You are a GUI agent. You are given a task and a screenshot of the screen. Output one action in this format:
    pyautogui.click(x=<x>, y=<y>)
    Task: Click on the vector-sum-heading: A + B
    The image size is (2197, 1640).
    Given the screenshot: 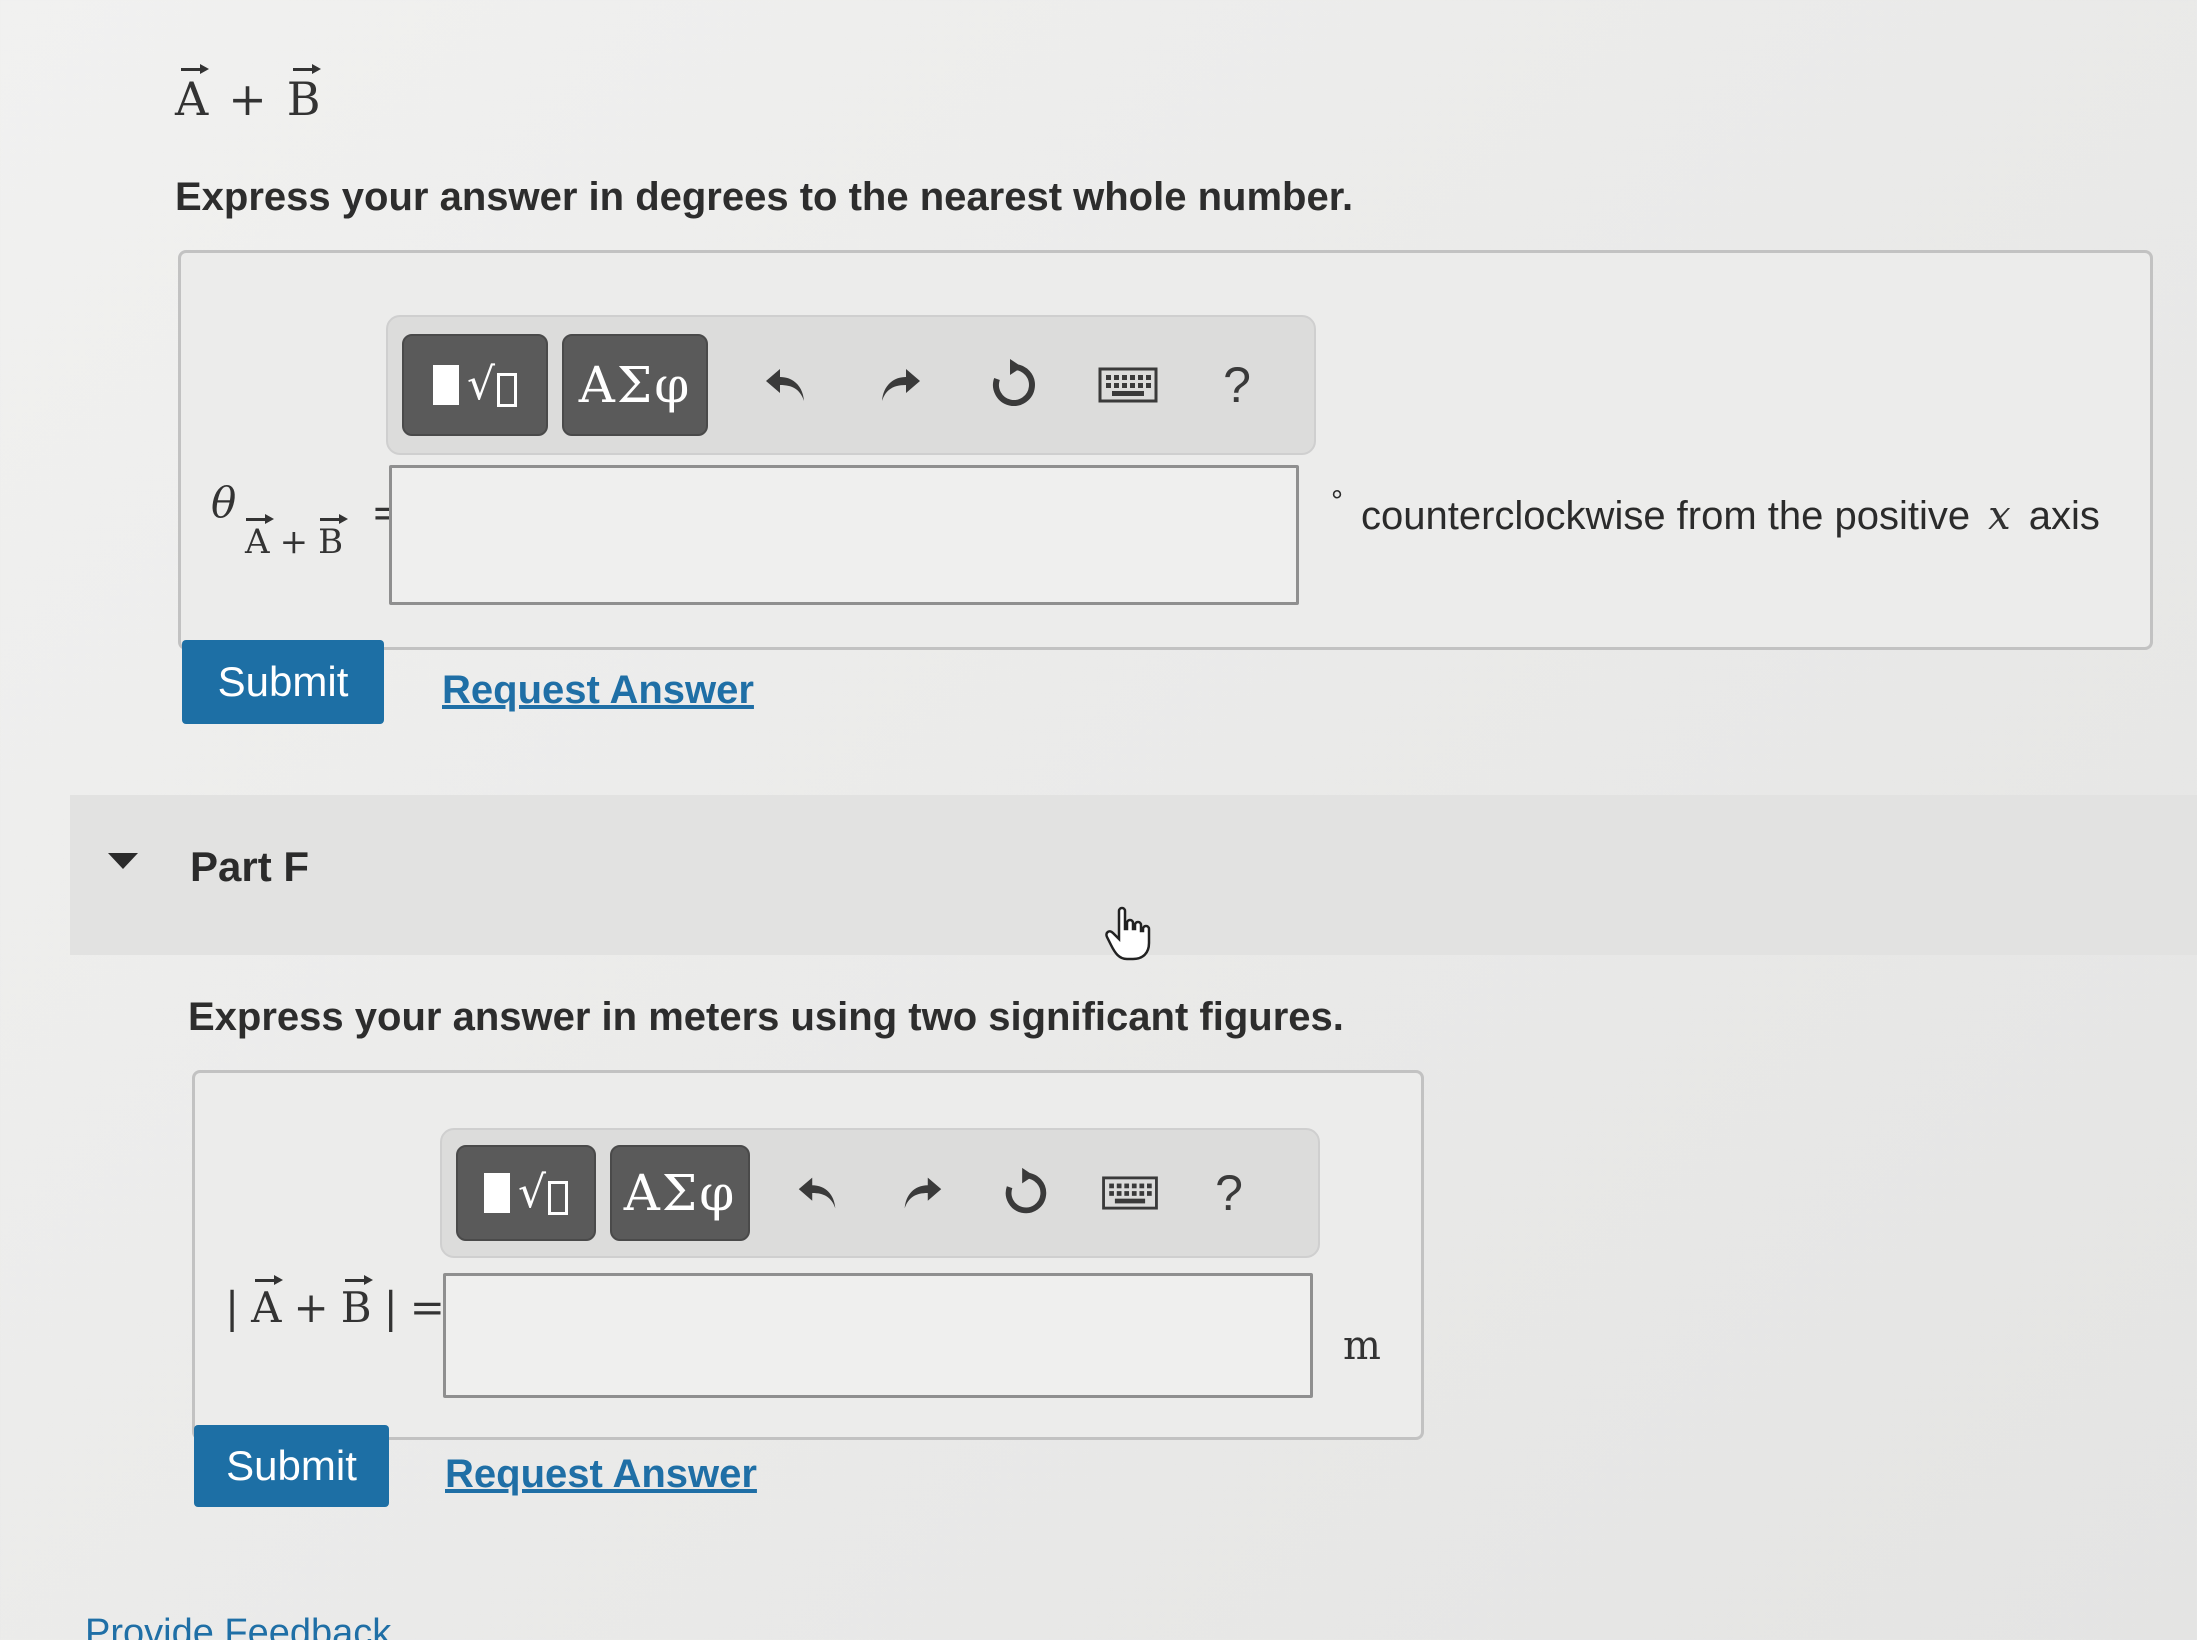 What is the action you would take?
    pyautogui.click(x=248, y=95)
    